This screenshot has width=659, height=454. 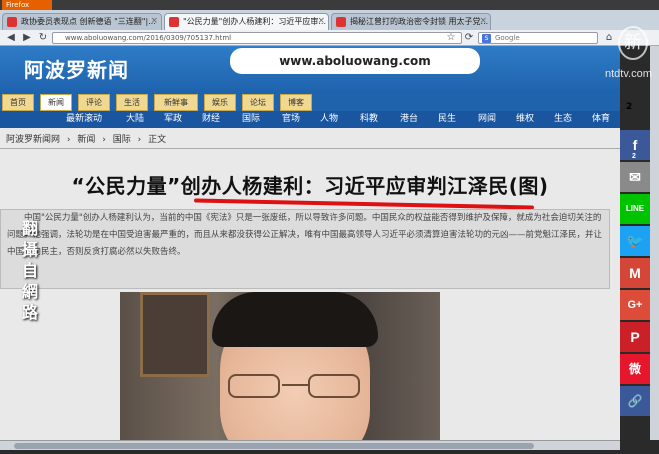 What do you see at coordinates (635, 401) in the screenshot?
I see `link-icon: 🔗` at bounding box center [635, 401].